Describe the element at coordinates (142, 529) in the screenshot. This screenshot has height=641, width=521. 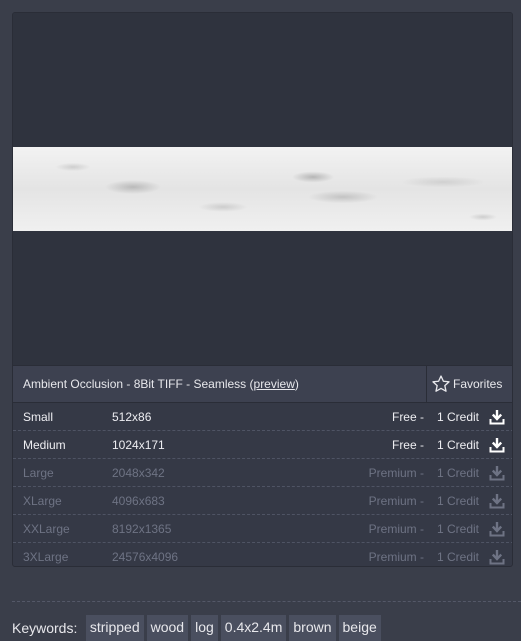
I see `size-resolution: 8192x1365` at that location.